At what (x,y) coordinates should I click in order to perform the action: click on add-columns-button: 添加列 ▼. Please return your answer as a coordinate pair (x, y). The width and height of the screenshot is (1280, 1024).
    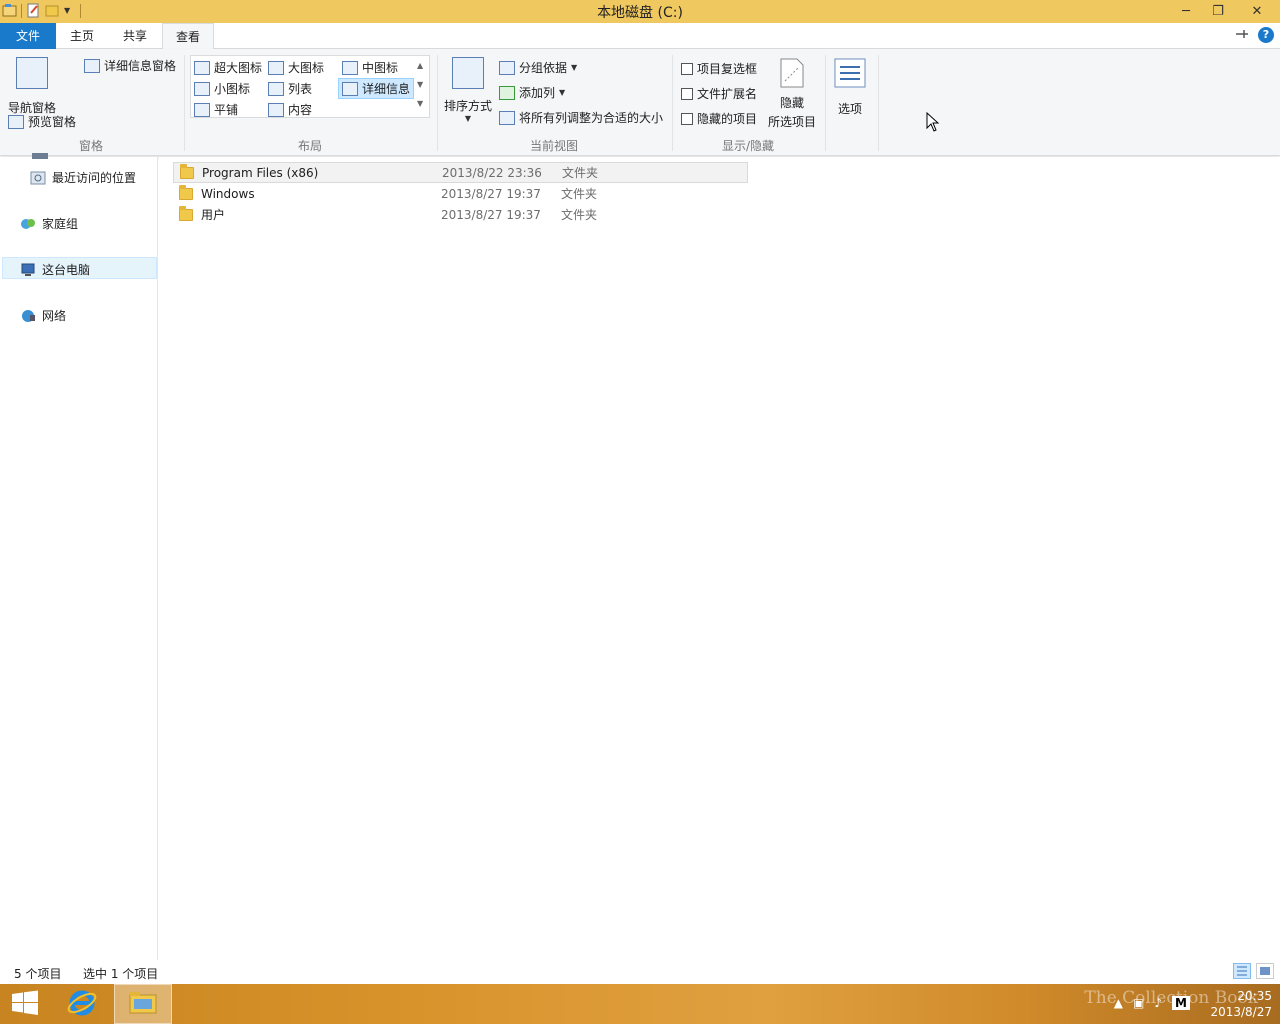
    Looking at the image, I should click on (532, 92).